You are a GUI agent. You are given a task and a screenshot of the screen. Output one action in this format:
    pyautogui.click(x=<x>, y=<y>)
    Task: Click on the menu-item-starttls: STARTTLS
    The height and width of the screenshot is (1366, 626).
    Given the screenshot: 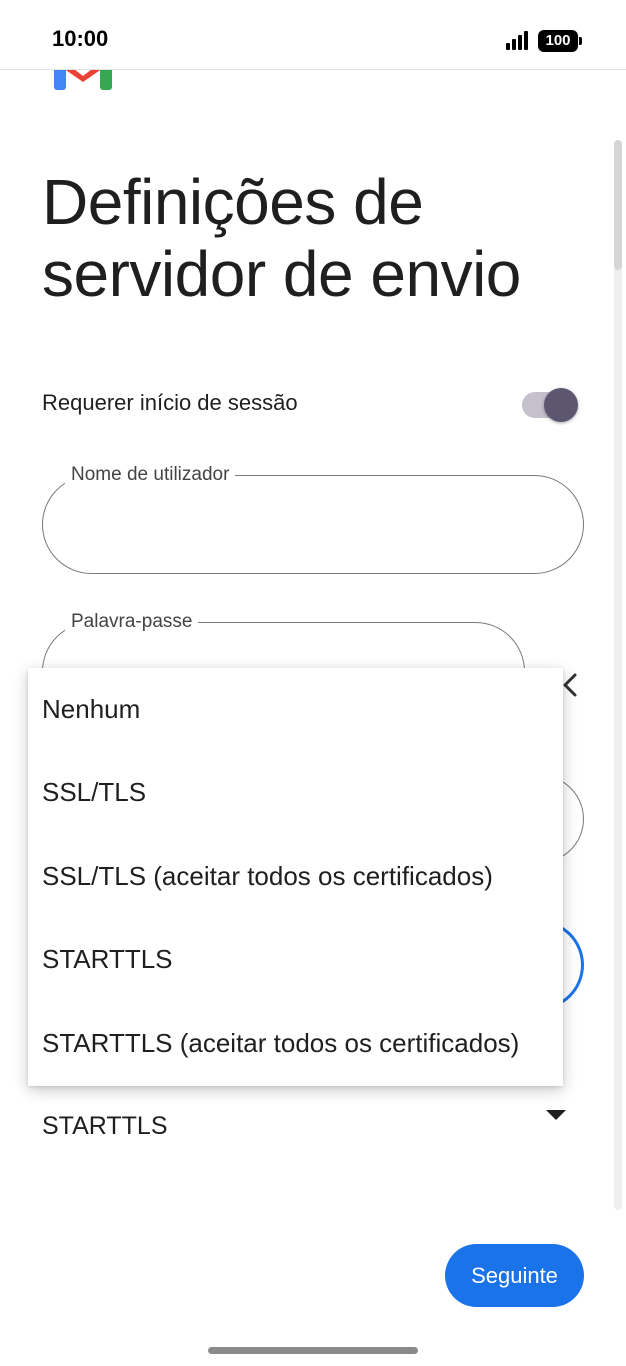 What is the action you would take?
    pyautogui.click(x=295, y=959)
    